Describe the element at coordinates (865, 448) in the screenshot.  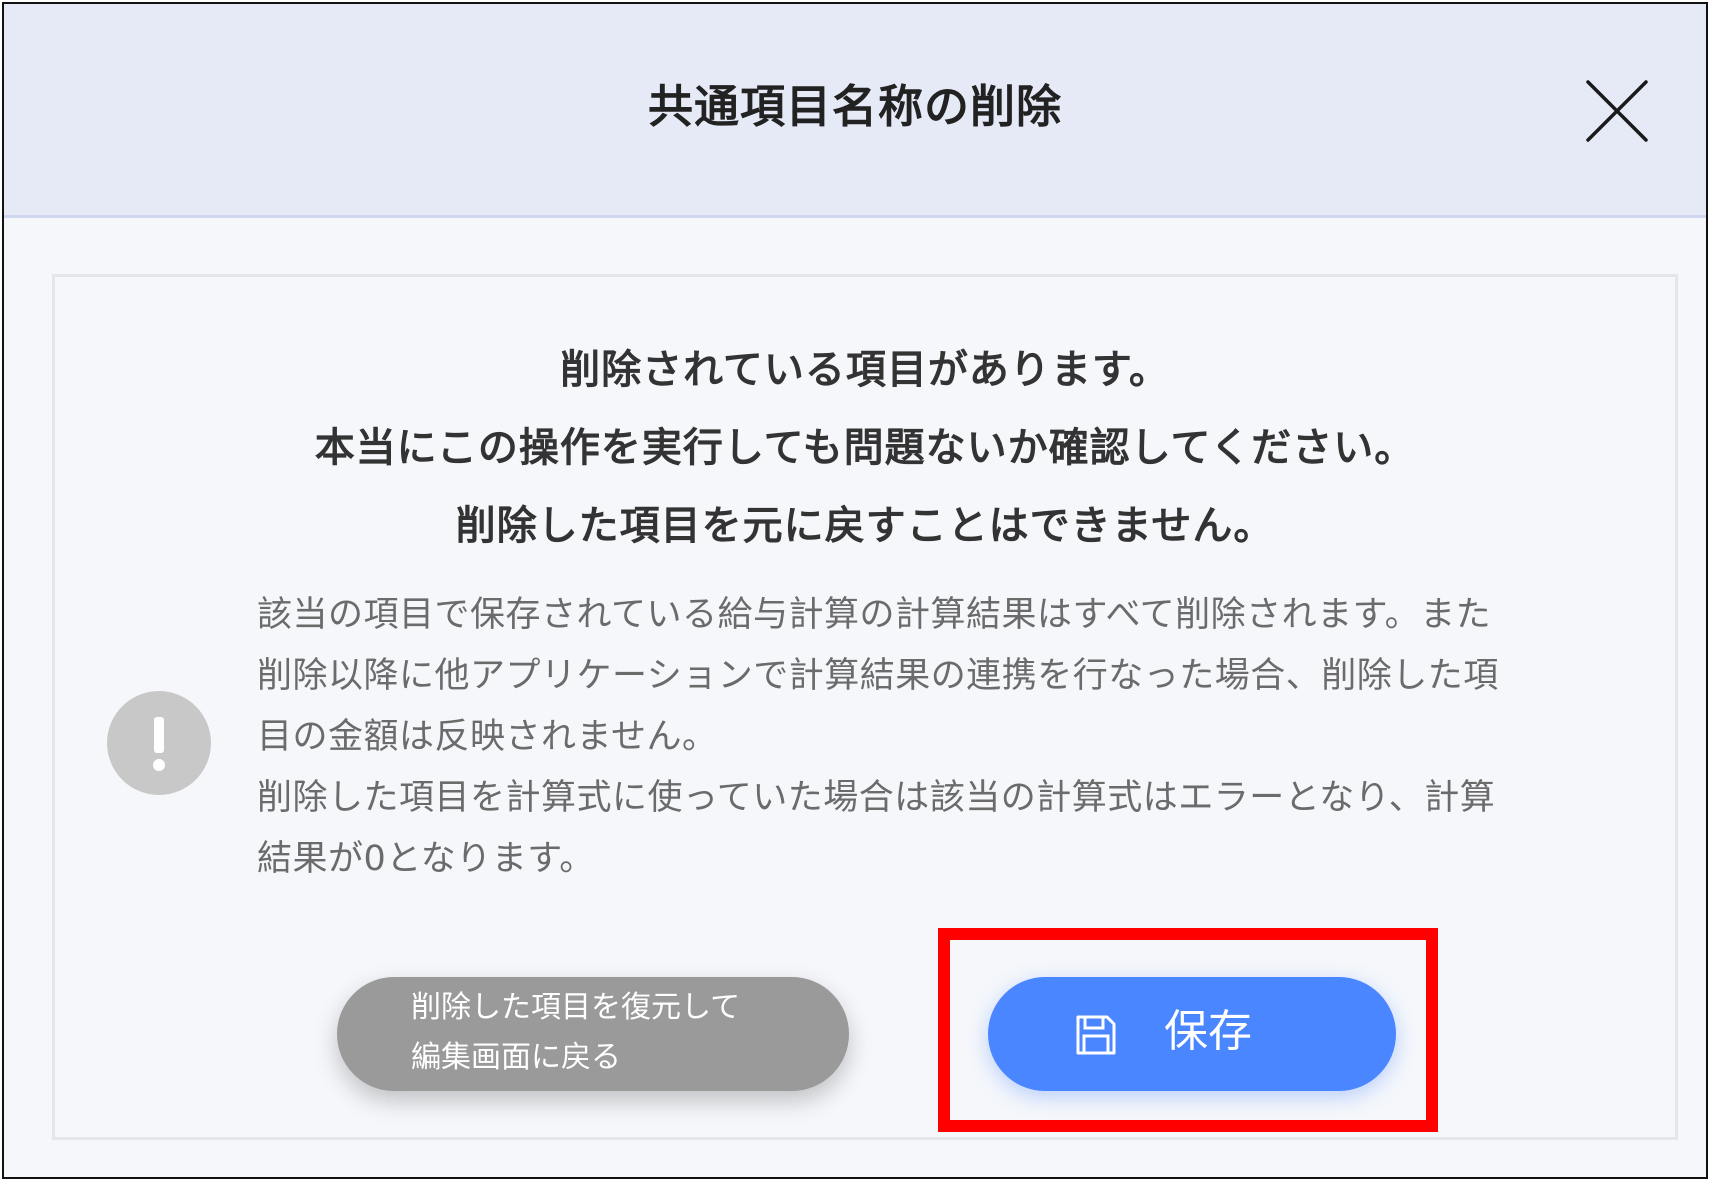
I see `warning-headline-2: 本当にこの操作を実行しても問題ないか確認してください。` at that location.